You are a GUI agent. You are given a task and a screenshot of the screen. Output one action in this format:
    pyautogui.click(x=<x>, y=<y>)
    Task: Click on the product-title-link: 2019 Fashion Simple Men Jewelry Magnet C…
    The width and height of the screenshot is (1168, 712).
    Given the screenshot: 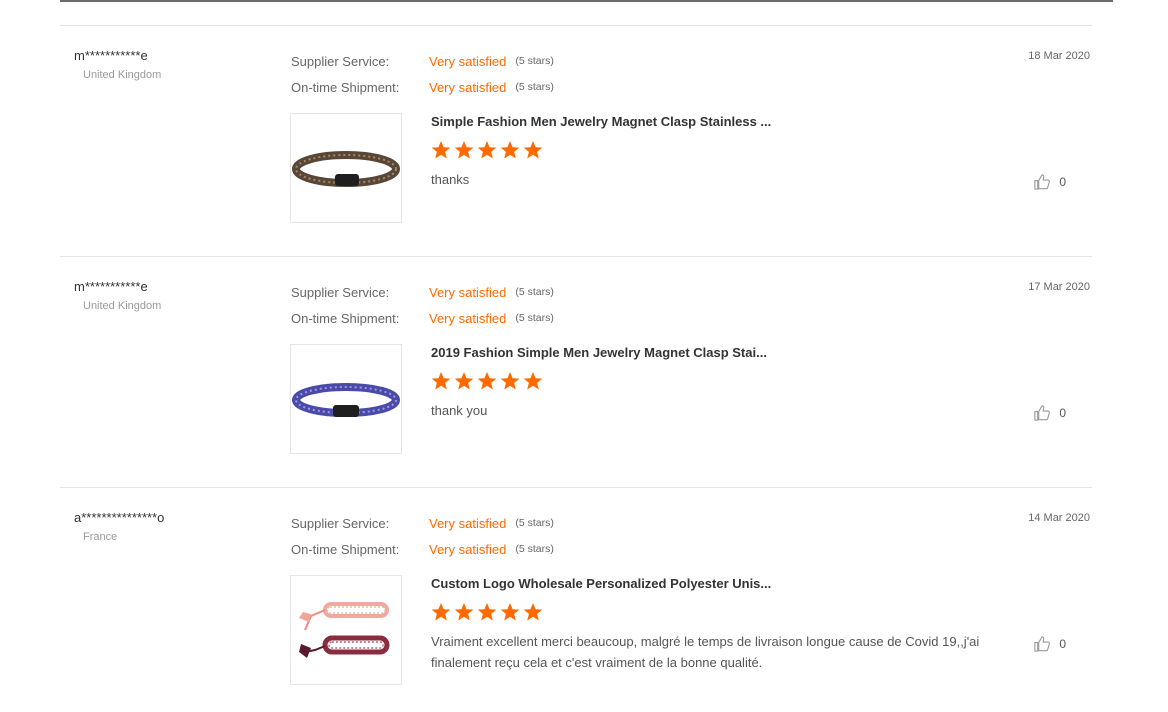 What is the action you would take?
    pyautogui.click(x=711, y=353)
    